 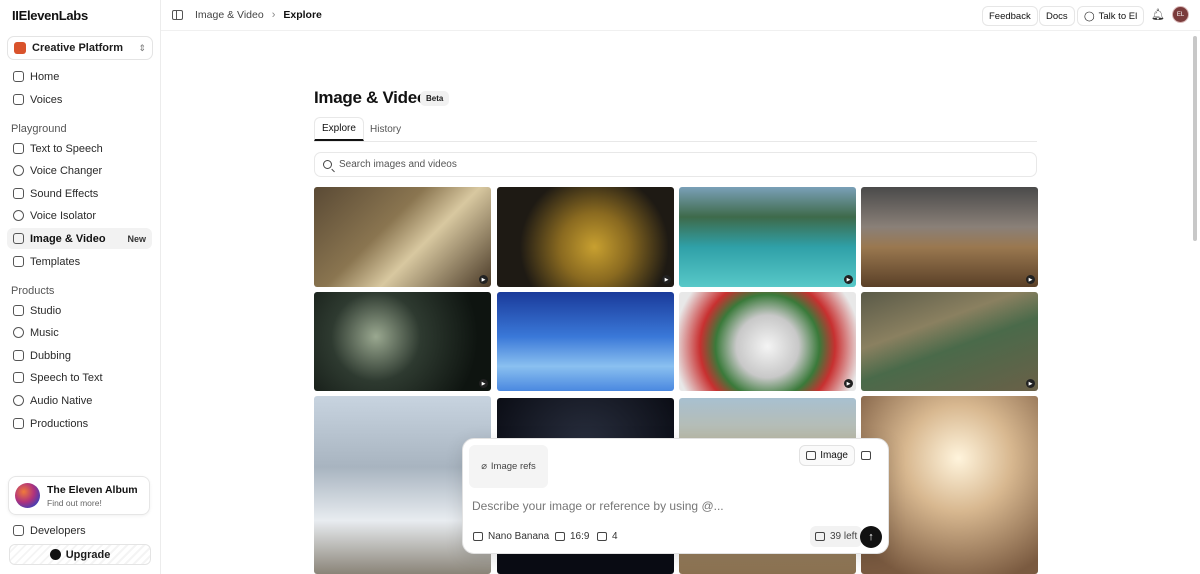 I want to click on talk-to-el-button: ◯ Talk to El, so click(x=1111, y=16).